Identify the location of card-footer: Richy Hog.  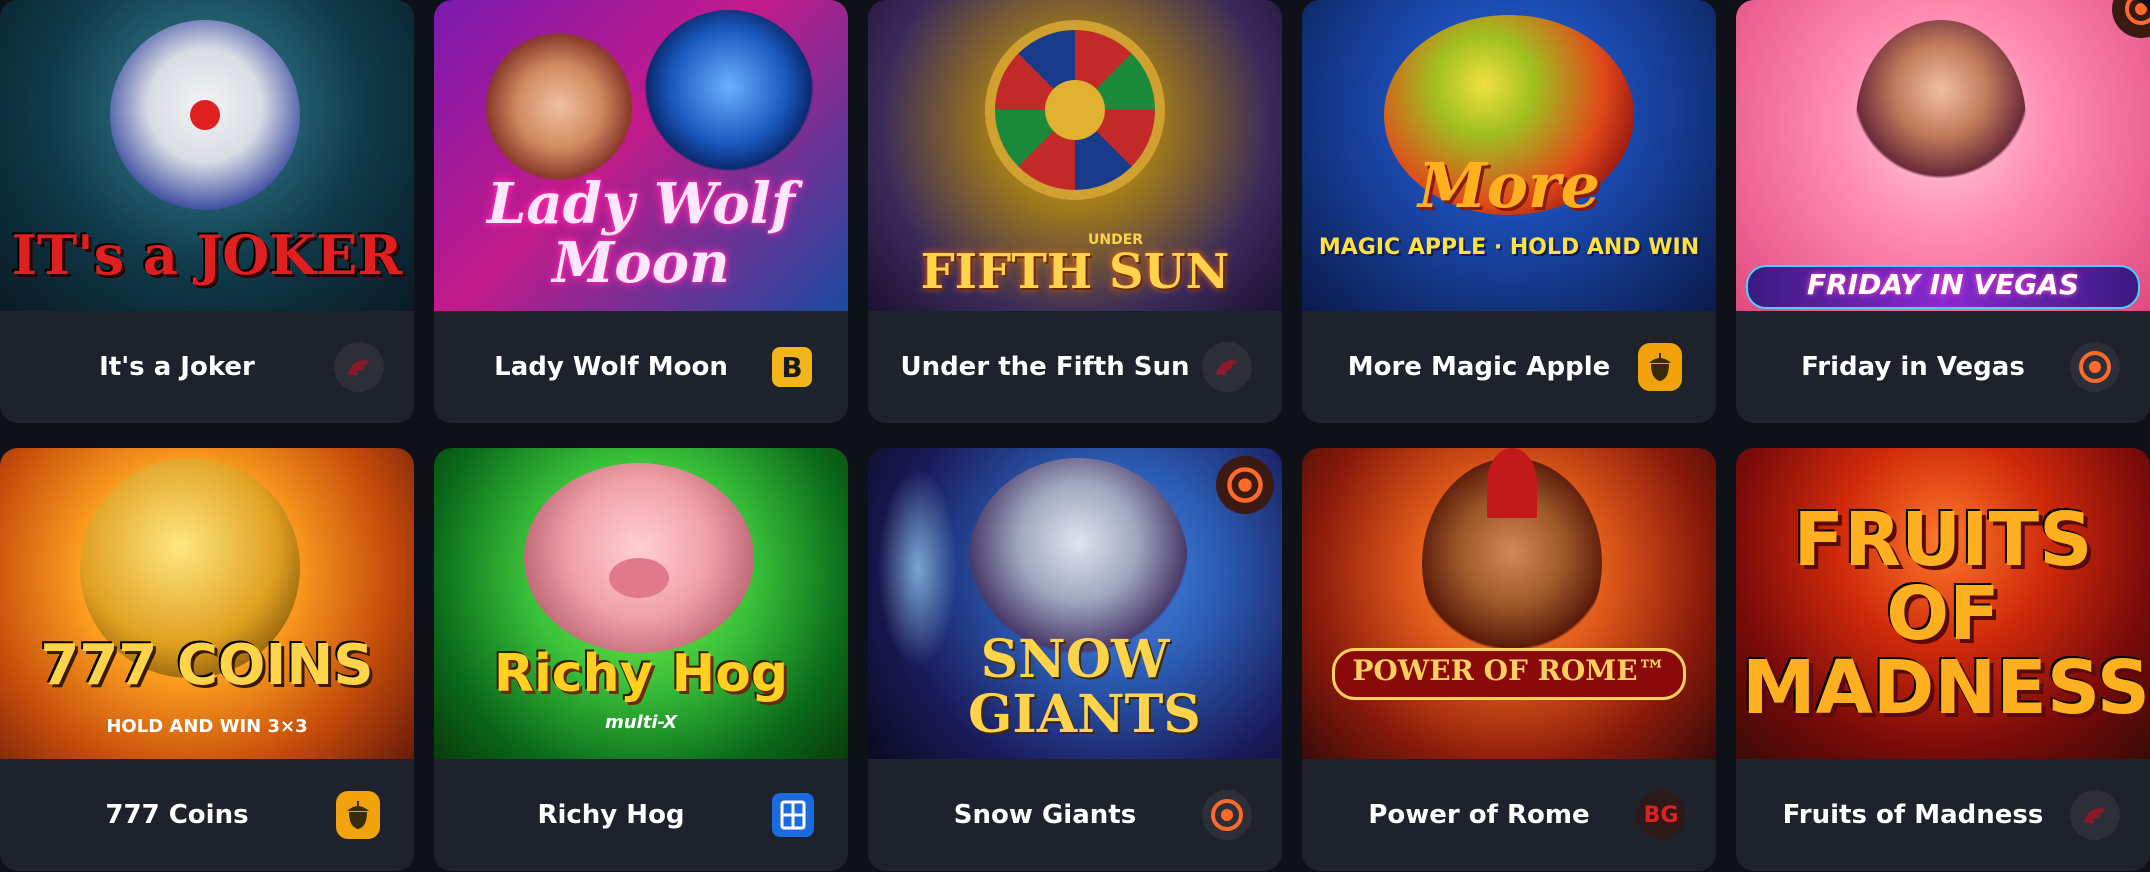
(641, 815).